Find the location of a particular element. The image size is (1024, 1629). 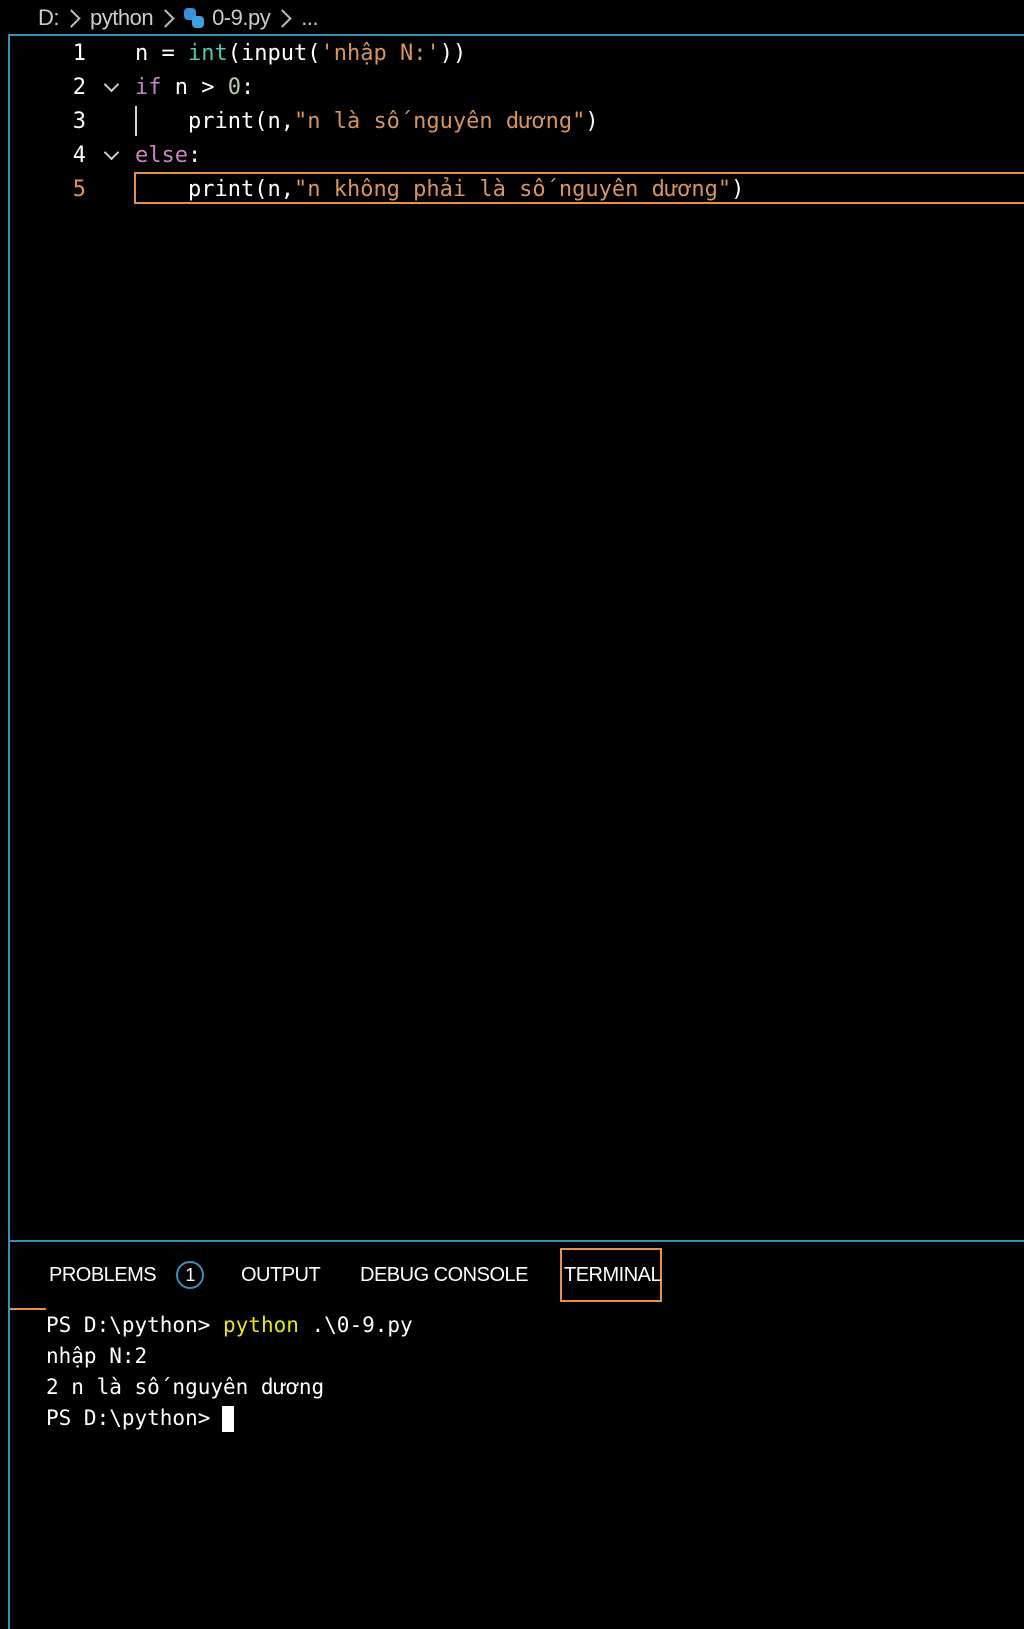

code-line: 4 else: is located at coordinates (517, 155).